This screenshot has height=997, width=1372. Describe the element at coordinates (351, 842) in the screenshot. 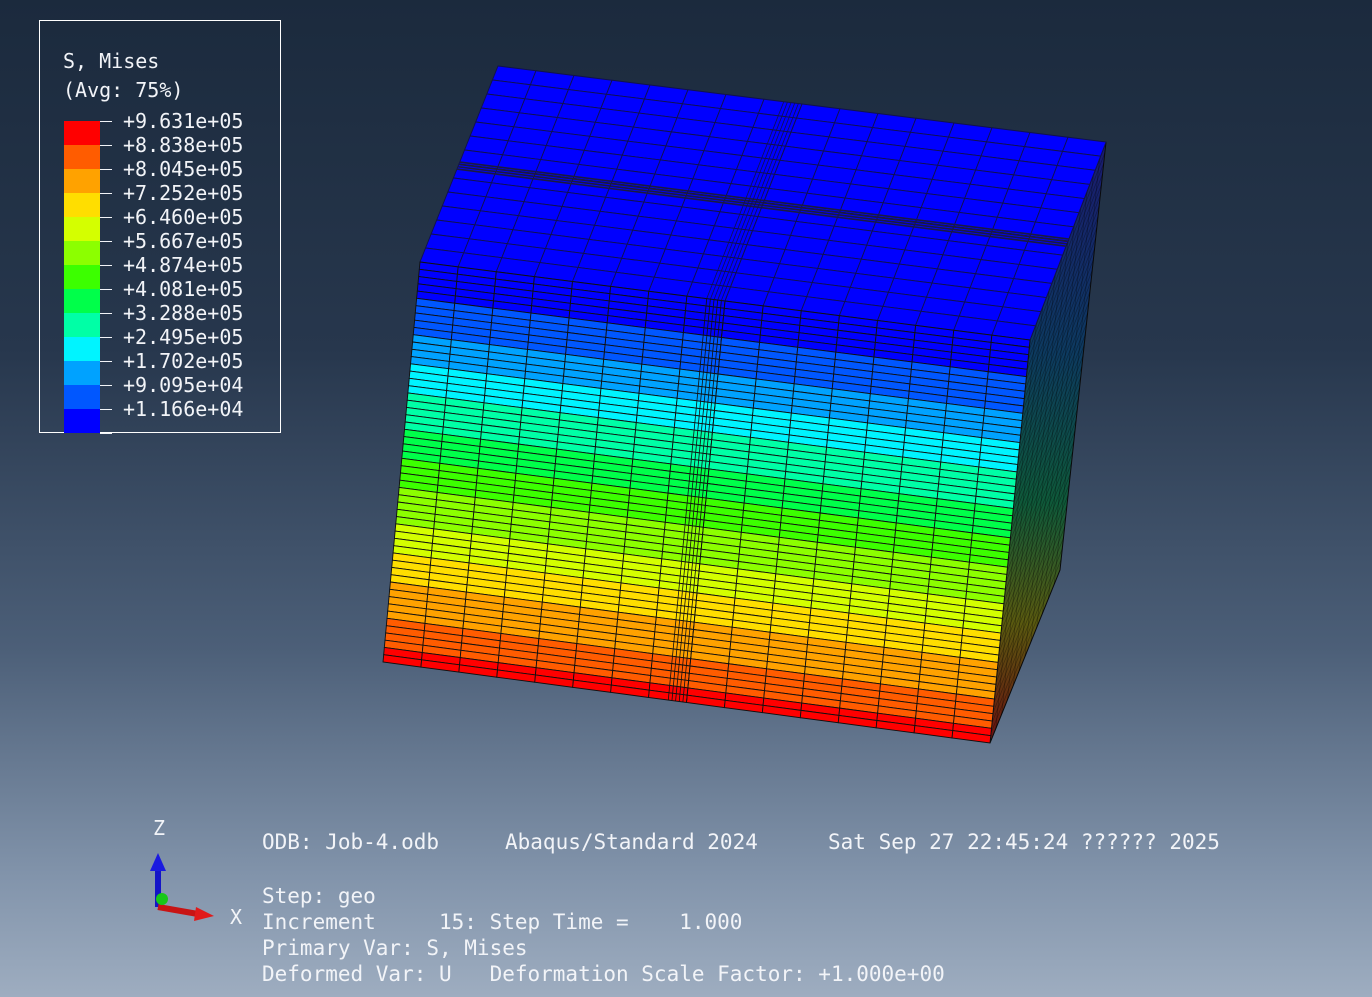

I see `odb-name: ODB: Job-4.odb` at that location.